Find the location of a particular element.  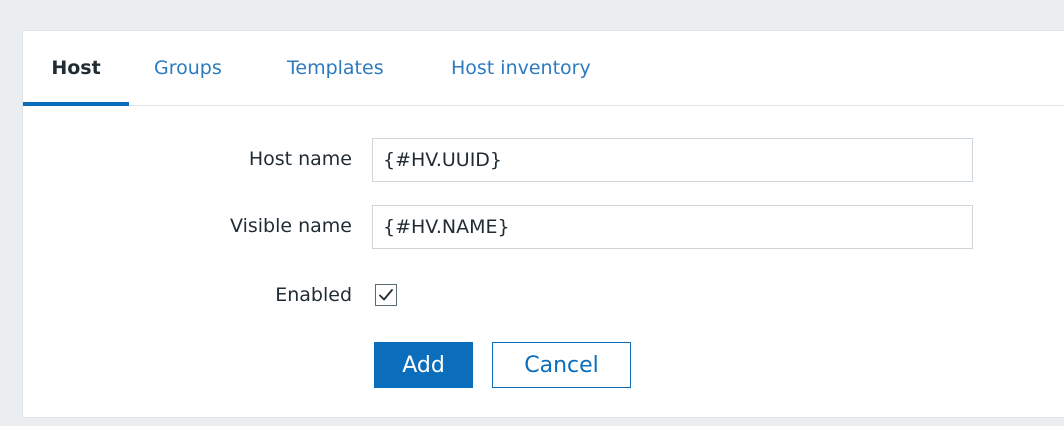

checkmark-icon is located at coordinates (386, 295).